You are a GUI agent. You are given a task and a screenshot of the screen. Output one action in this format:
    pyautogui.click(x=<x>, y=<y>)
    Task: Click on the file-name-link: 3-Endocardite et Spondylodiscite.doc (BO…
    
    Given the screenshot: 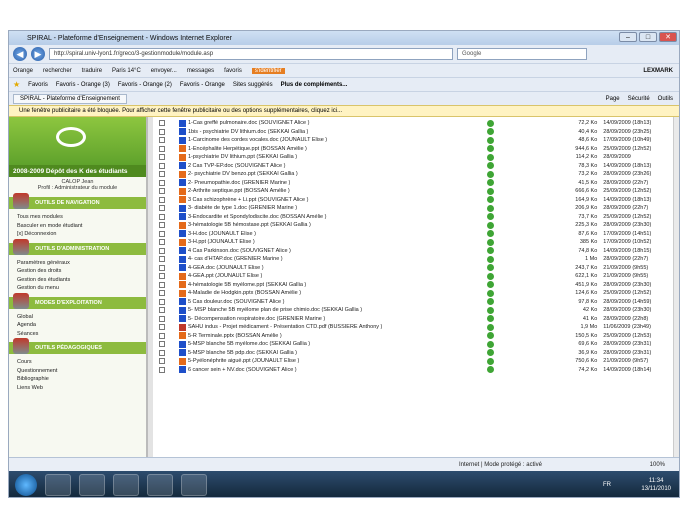 What is the action you would take?
    pyautogui.click(x=337, y=217)
    